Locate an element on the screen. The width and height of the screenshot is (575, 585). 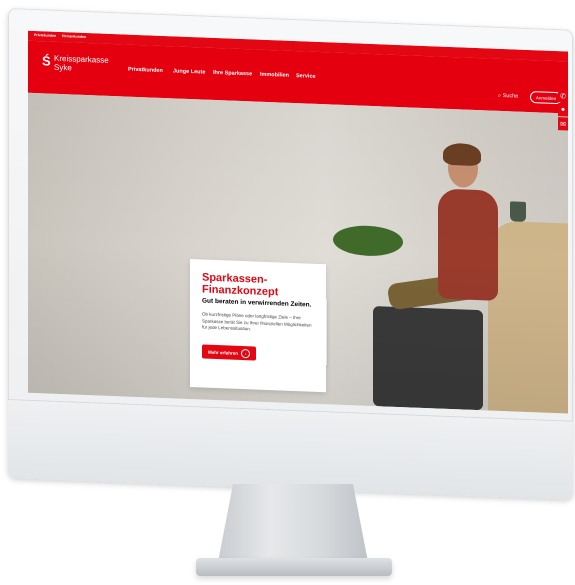
chevron-right-icon: › is located at coordinates (245, 353).